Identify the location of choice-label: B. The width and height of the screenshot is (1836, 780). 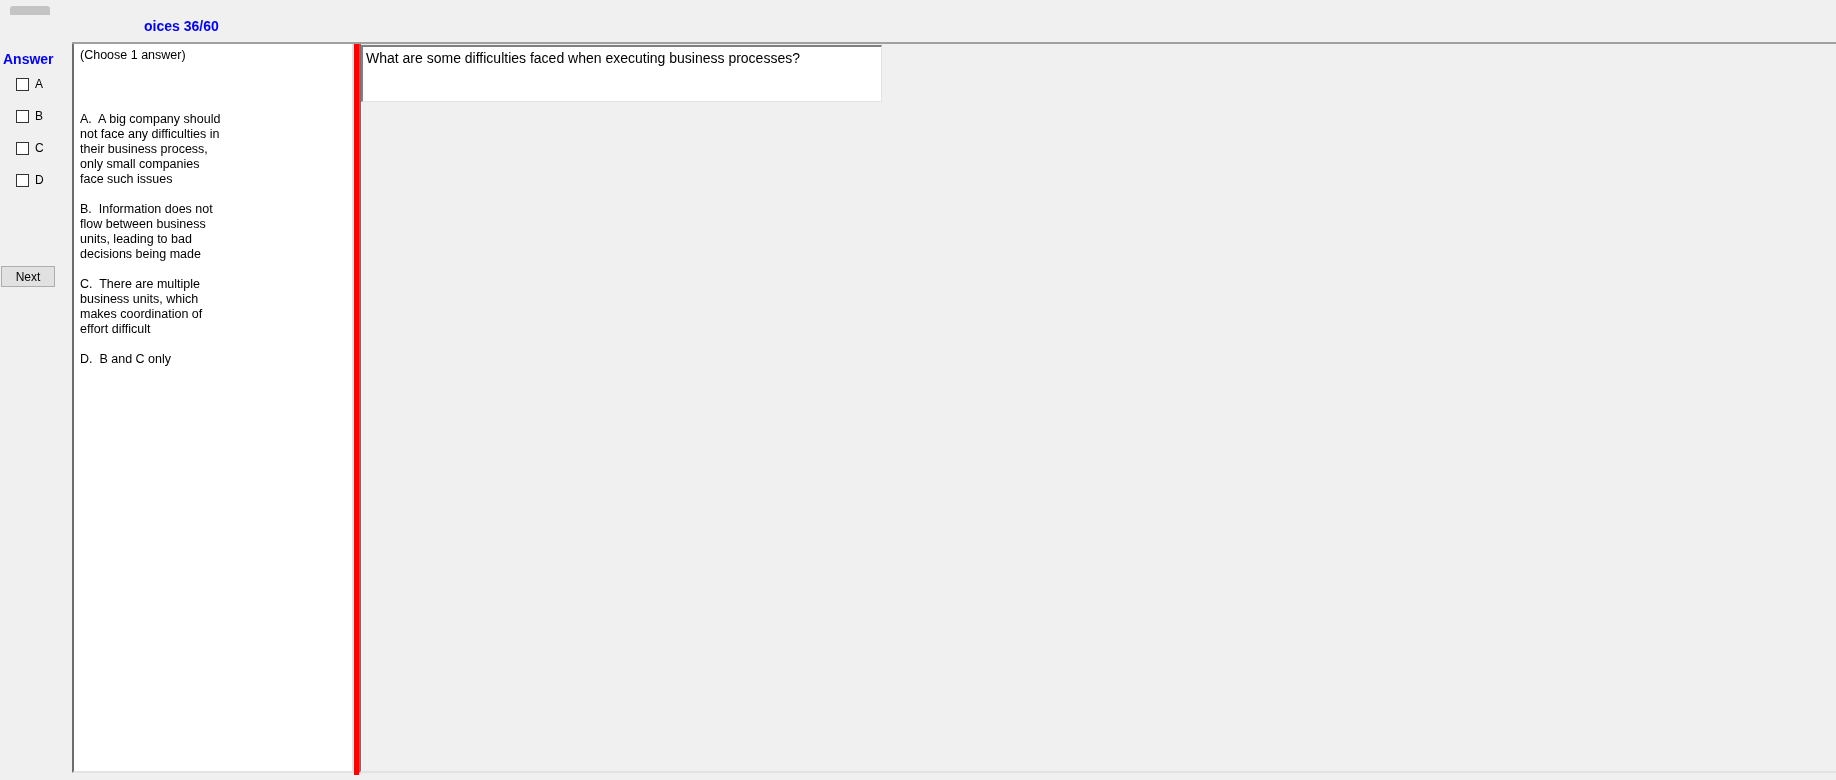
(39, 116).